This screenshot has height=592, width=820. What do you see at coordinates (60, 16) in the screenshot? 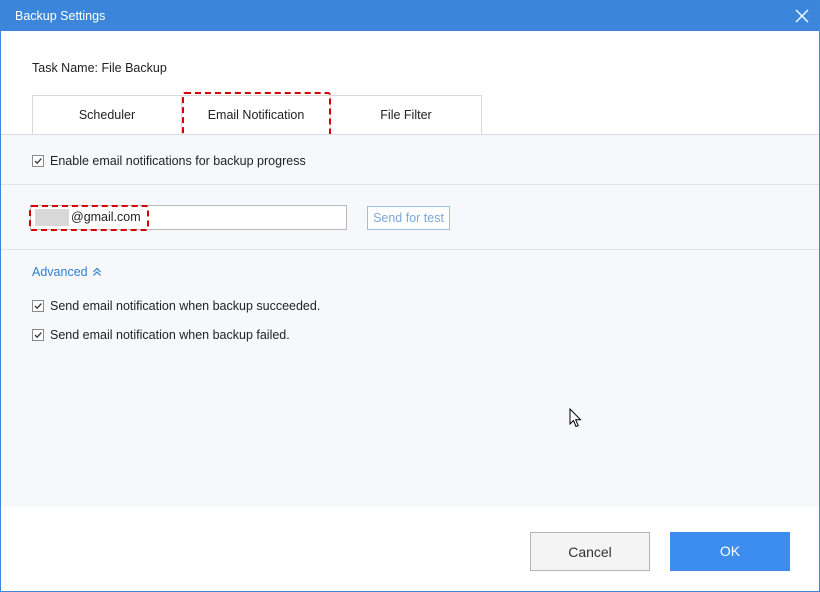
I see `window-title: Backup Settings` at bounding box center [60, 16].